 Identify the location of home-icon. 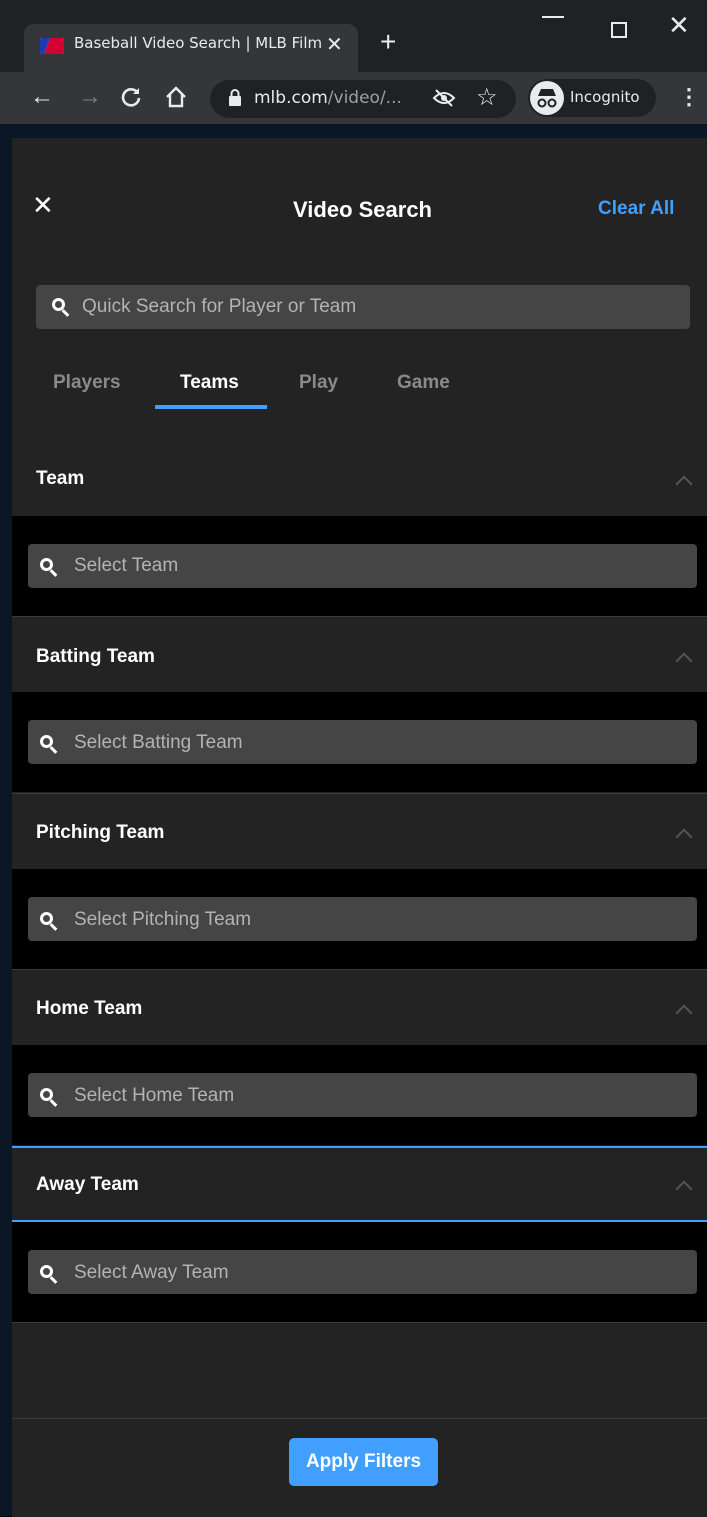
(176, 97).